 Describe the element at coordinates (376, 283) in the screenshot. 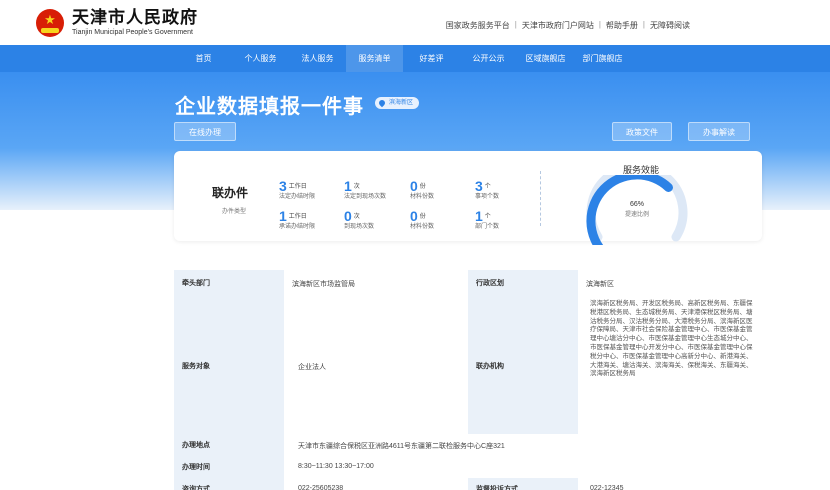

I see `lead-dept-value: 滨海新区市场监管局` at that location.